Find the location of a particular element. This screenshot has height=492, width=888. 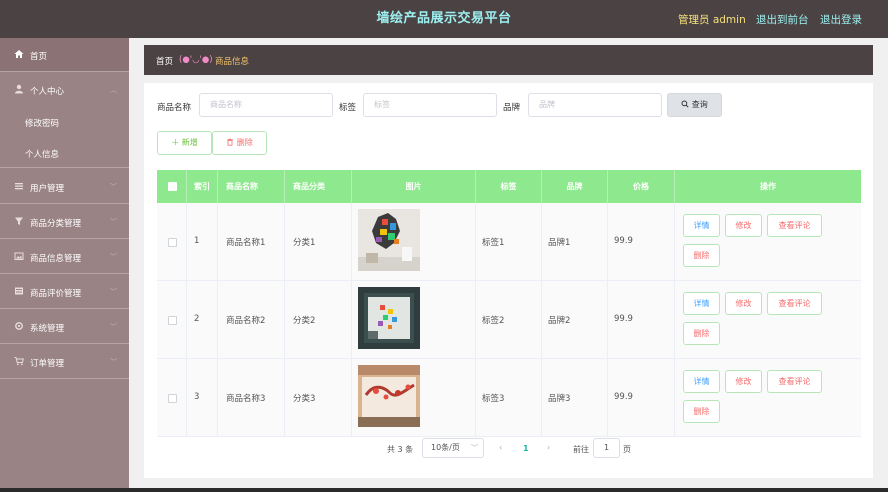

brand-search-input: 品牌 is located at coordinates (595, 105).